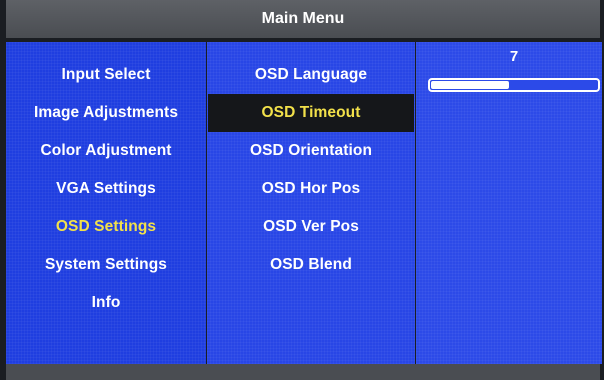 The height and width of the screenshot is (380, 604). Describe the element at coordinates (106, 265) in the screenshot. I see `menu-item-system-settings: System Settings` at that location.